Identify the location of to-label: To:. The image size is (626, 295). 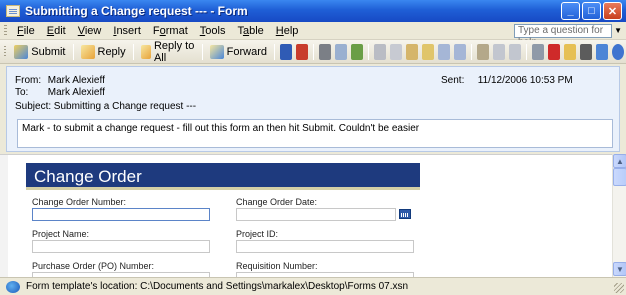
(22, 92).